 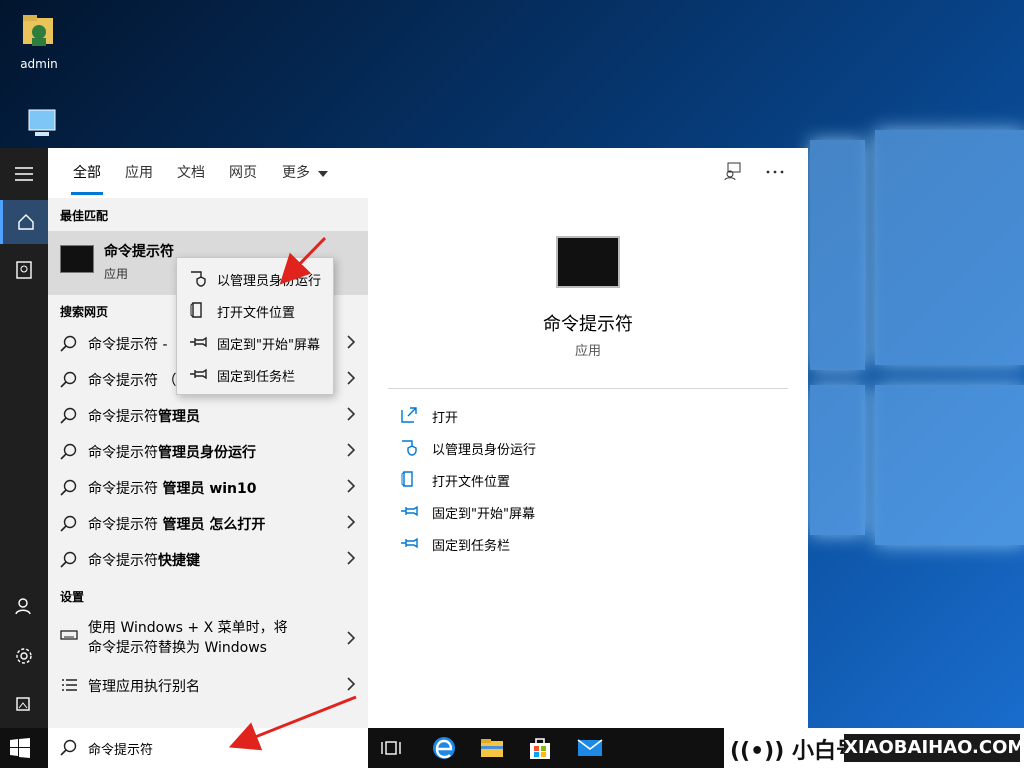 I want to click on cmd-app-icon, so click(x=77, y=259).